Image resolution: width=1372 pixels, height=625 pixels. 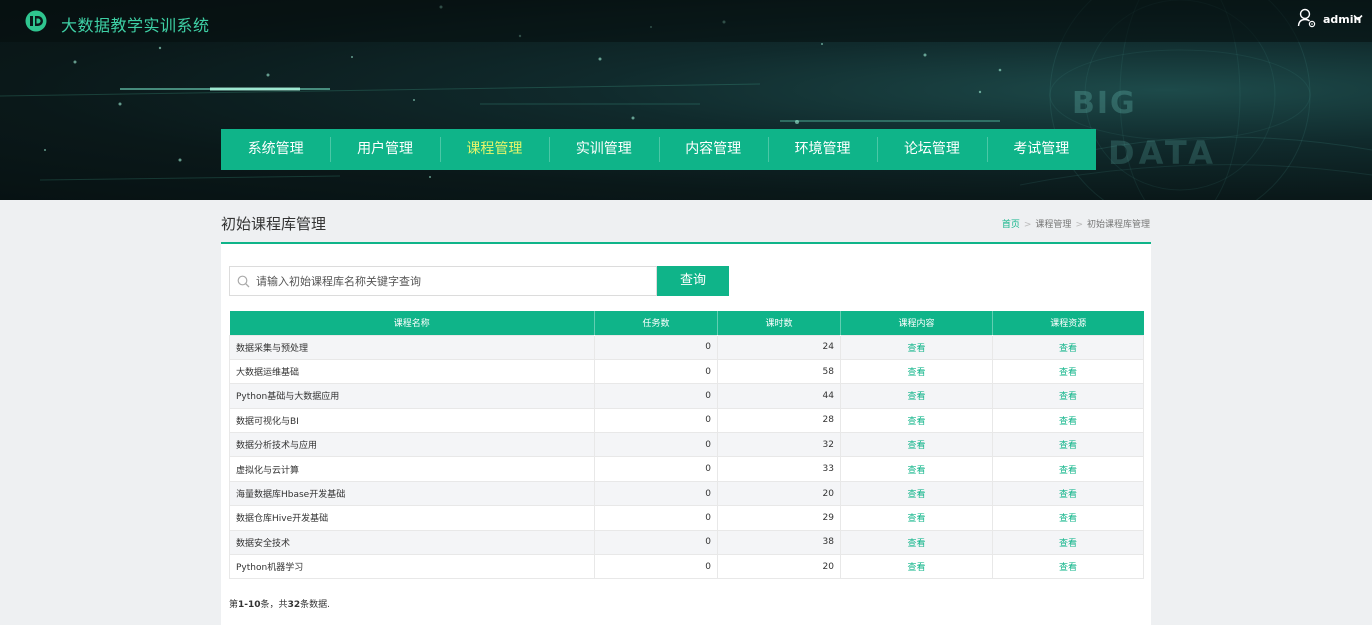 What do you see at coordinates (412, 542) in the screenshot?
I see `course-name: 数据安全技术` at bounding box center [412, 542].